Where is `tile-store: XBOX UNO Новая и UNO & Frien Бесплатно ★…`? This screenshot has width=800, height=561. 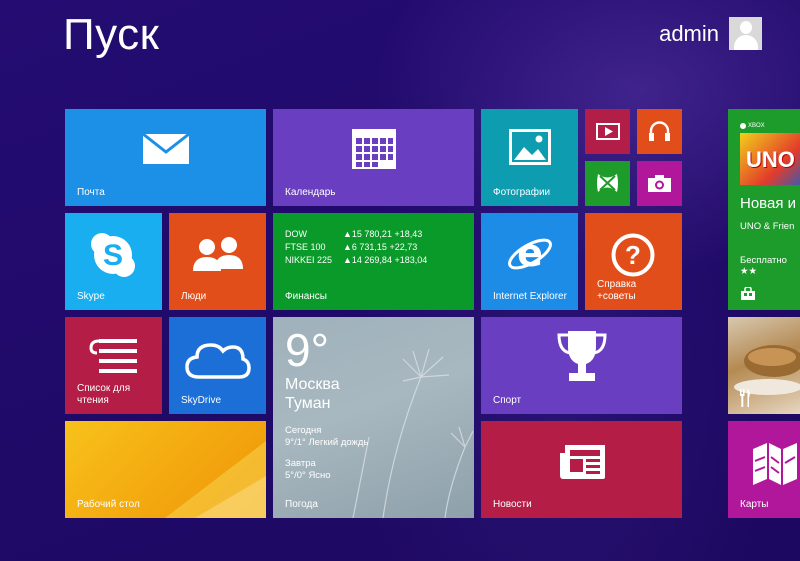
tile-store: XBOX UNO Новая и UNO & Frien Бесплатно ★… is located at coordinates (764, 209).